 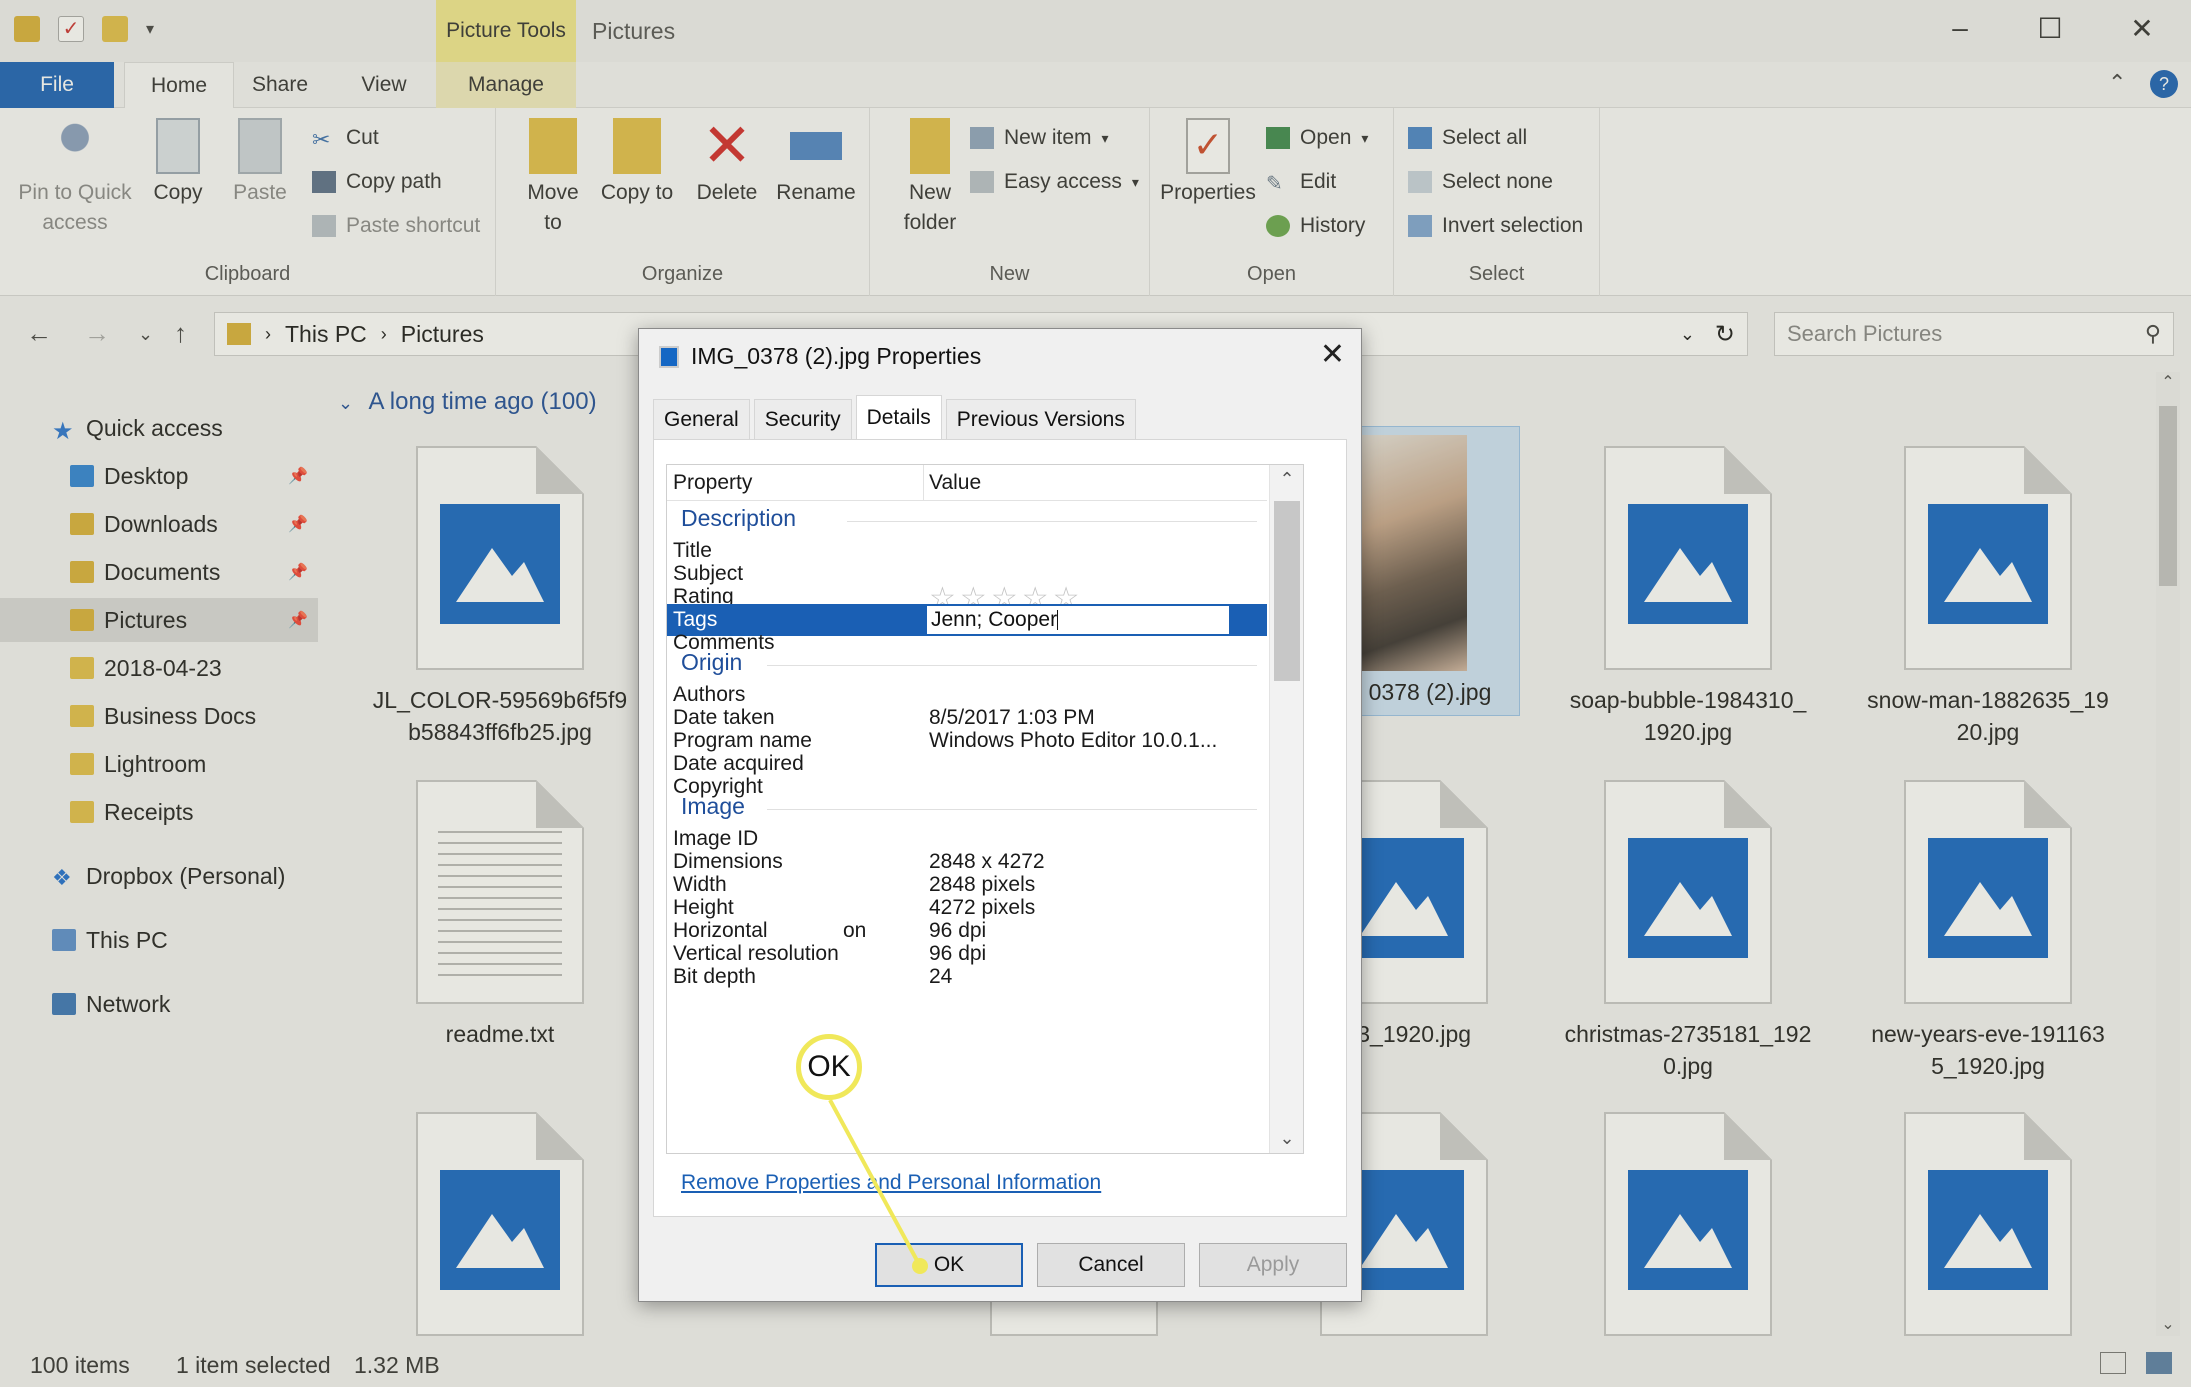 What do you see at coordinates (878, 1186) in the screenshot?
I see `callout-pointer` at bounding box center [878, 1186].